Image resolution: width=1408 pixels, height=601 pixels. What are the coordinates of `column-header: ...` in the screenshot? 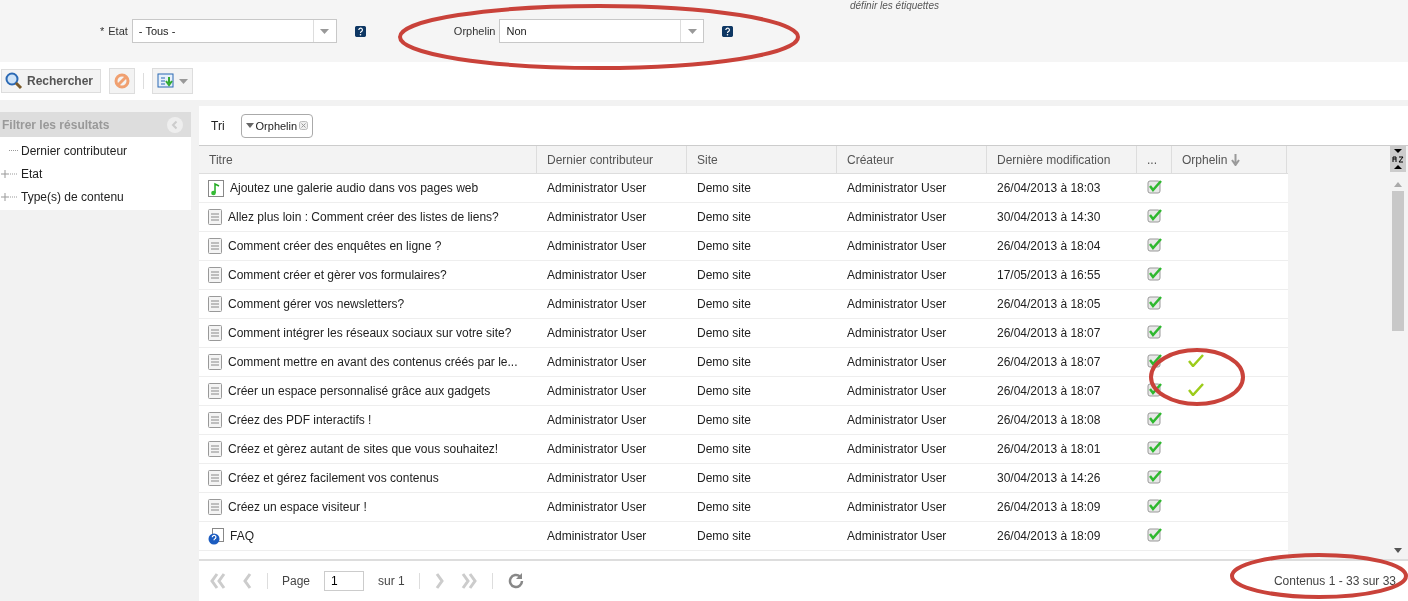 It's located at (1152, 159).